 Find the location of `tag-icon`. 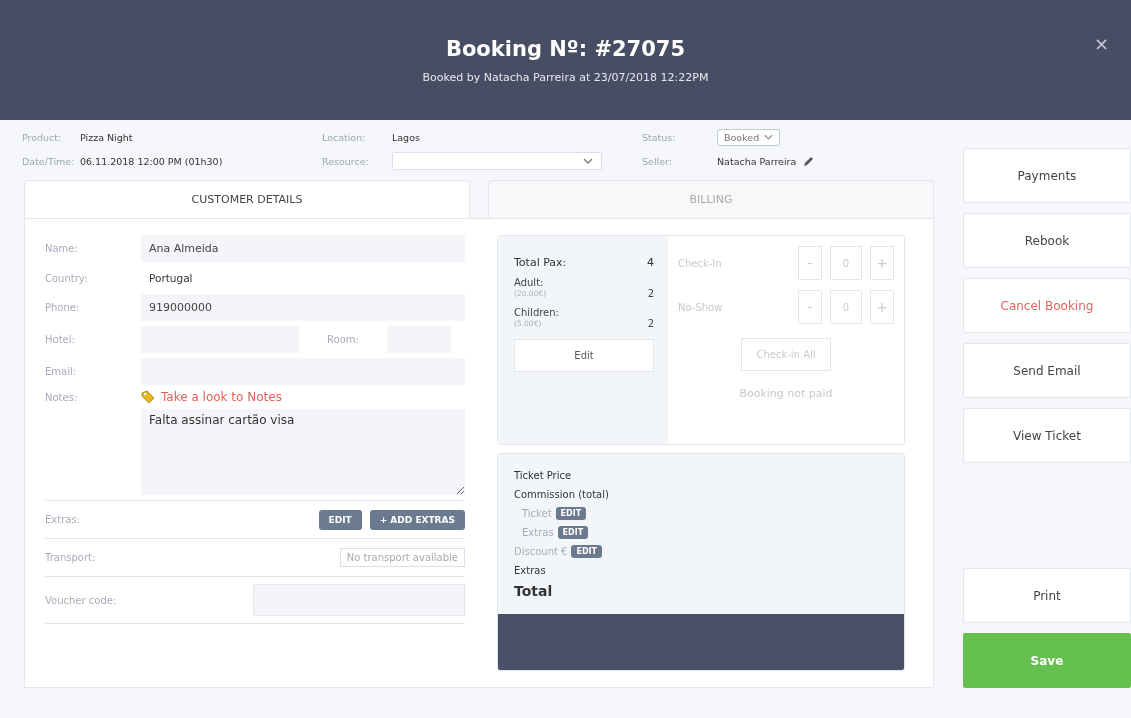

tag-icon is located at coordinates (148, 397).